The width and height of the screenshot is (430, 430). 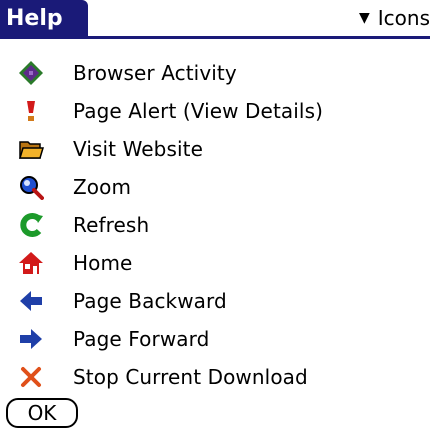 What do you see at coordinates (190, 377) in the screenshot?
I see `legend-item-label: Stop Current Download` at bounding box center [190, 377].